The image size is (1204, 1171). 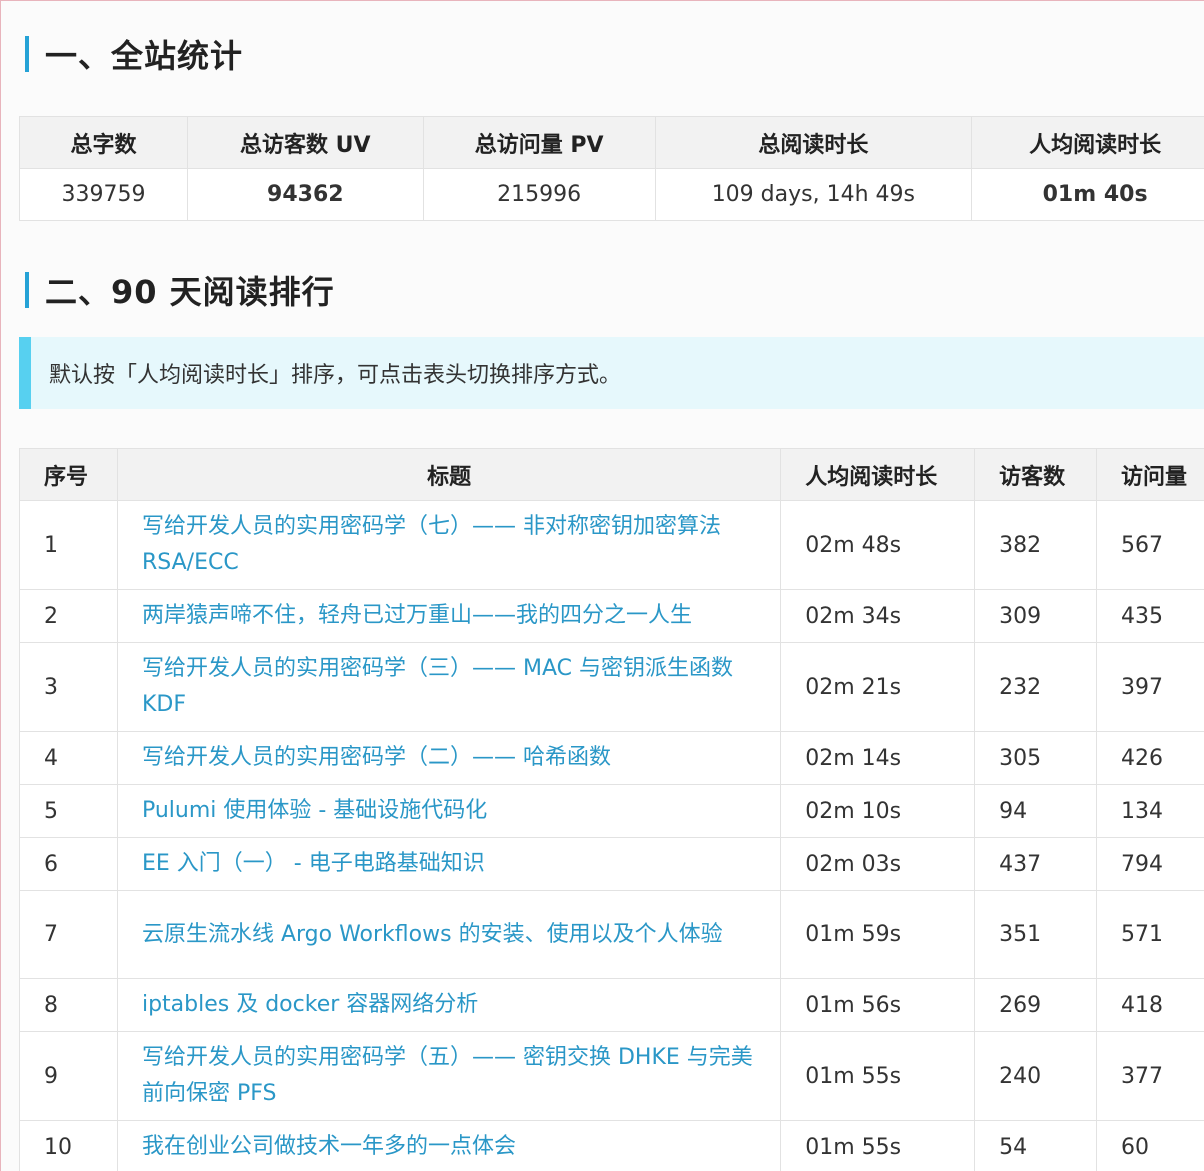 I want to click on row-visitors: 382, so click(x=1036, y=545).